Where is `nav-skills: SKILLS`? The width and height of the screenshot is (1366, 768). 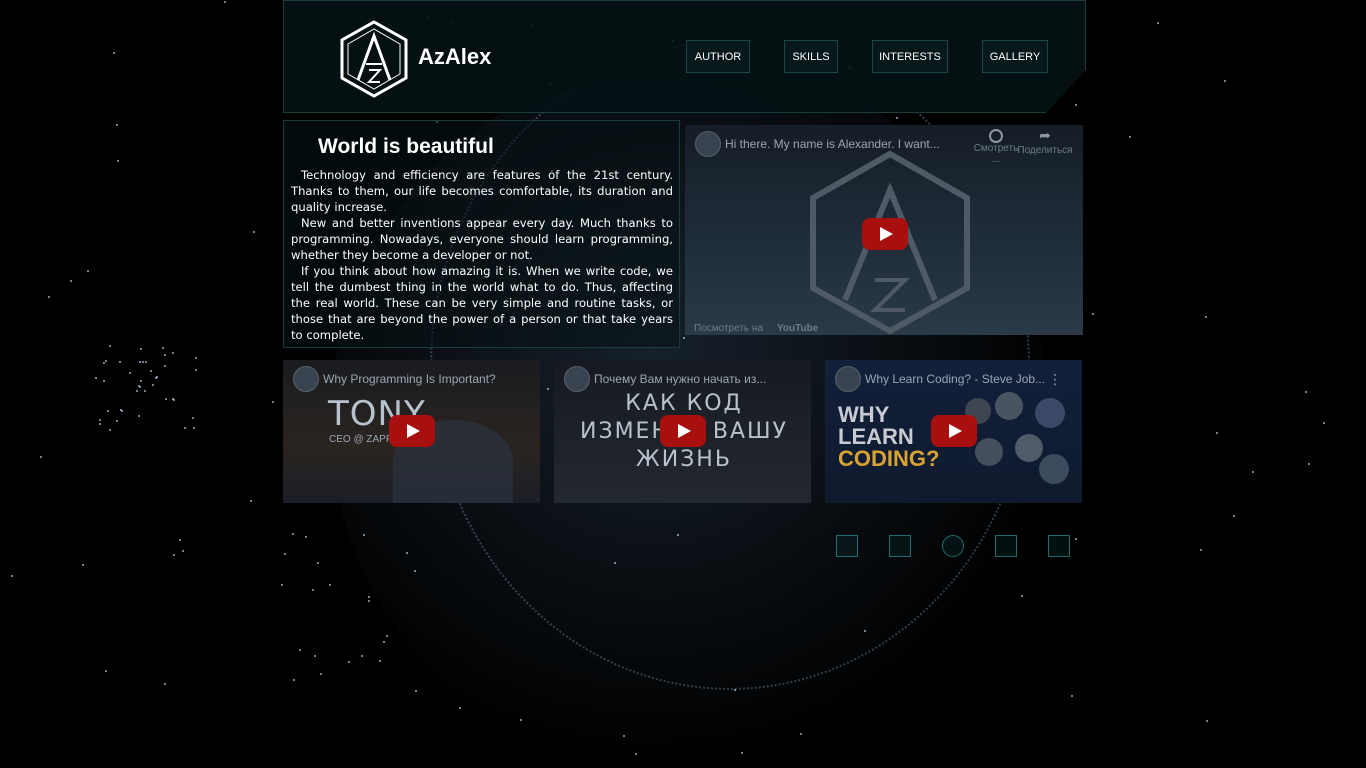
nav-skills: SKILLS is located at coordinates (811, 56).